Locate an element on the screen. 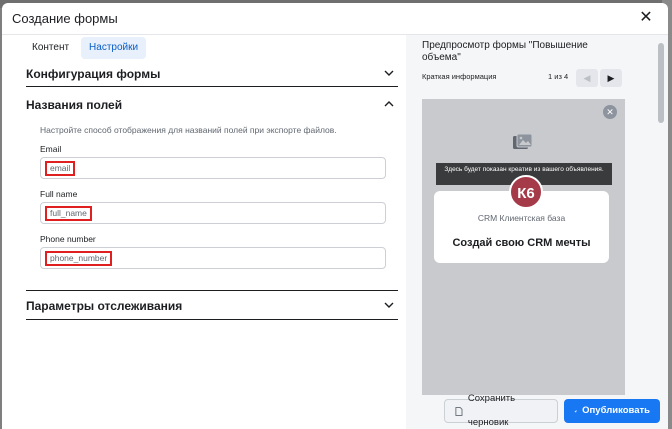 This screenshot has height=429, width=672. preview-title: Предпросмотр формы "Повышение объема" is located at coordinates (505, 51).